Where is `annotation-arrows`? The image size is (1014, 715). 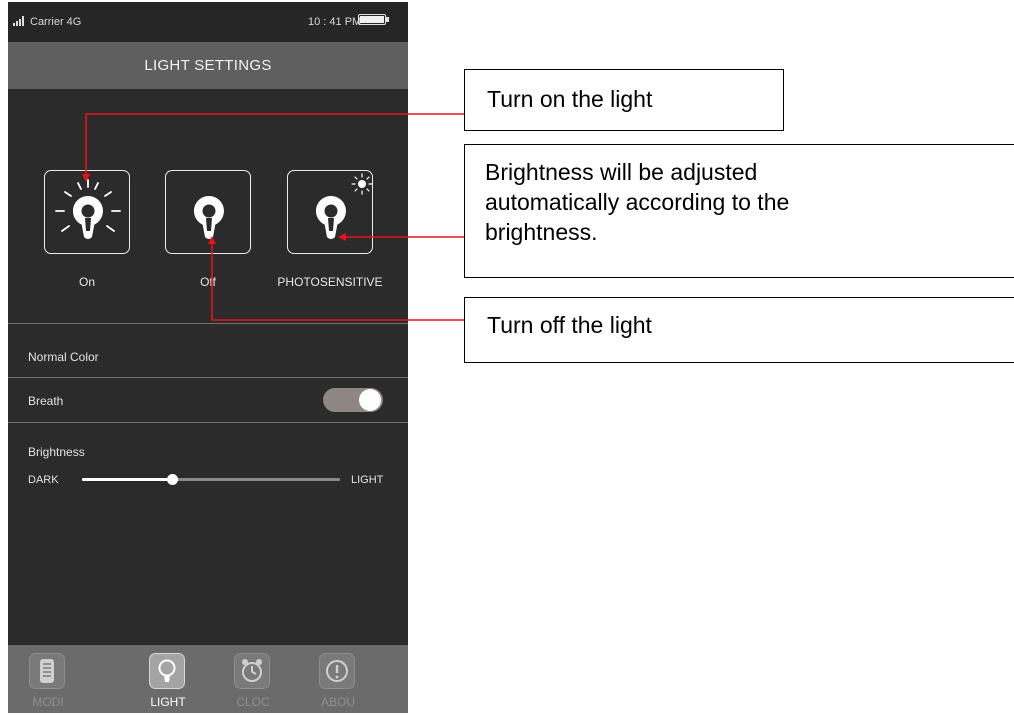
annotation-arrows is located at coordinates (273, 217).